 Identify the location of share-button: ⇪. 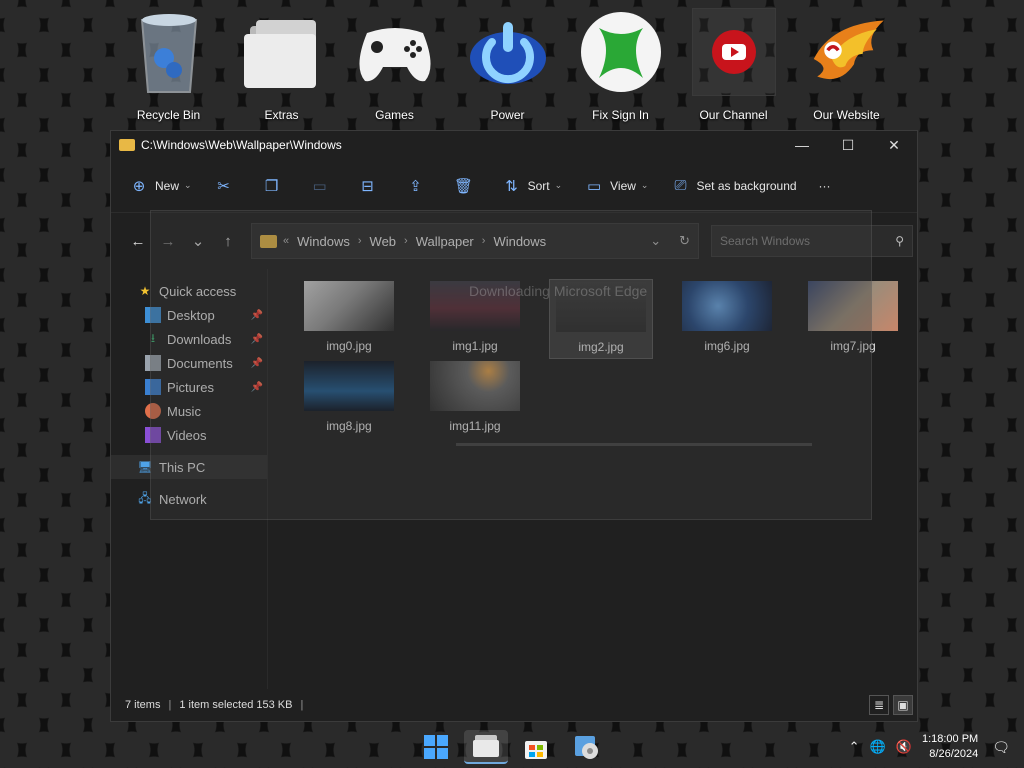
(419, 186).